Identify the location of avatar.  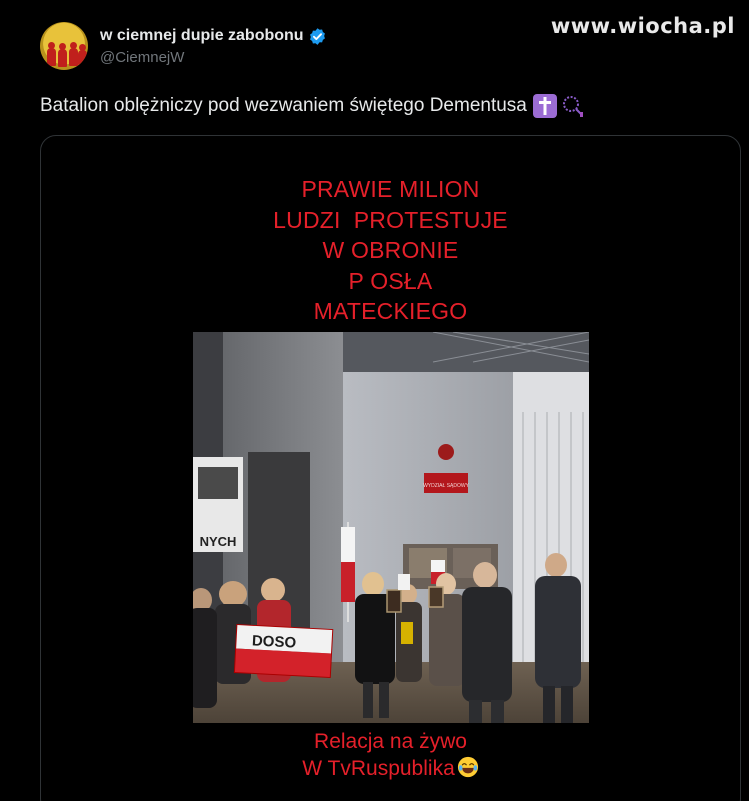
(64, 46).